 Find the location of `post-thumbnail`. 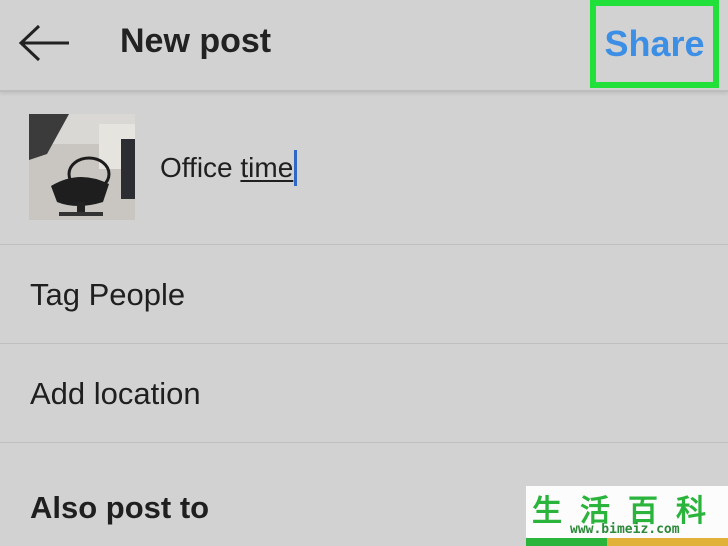

post-thumbnail is located at coordinates (82, 167).